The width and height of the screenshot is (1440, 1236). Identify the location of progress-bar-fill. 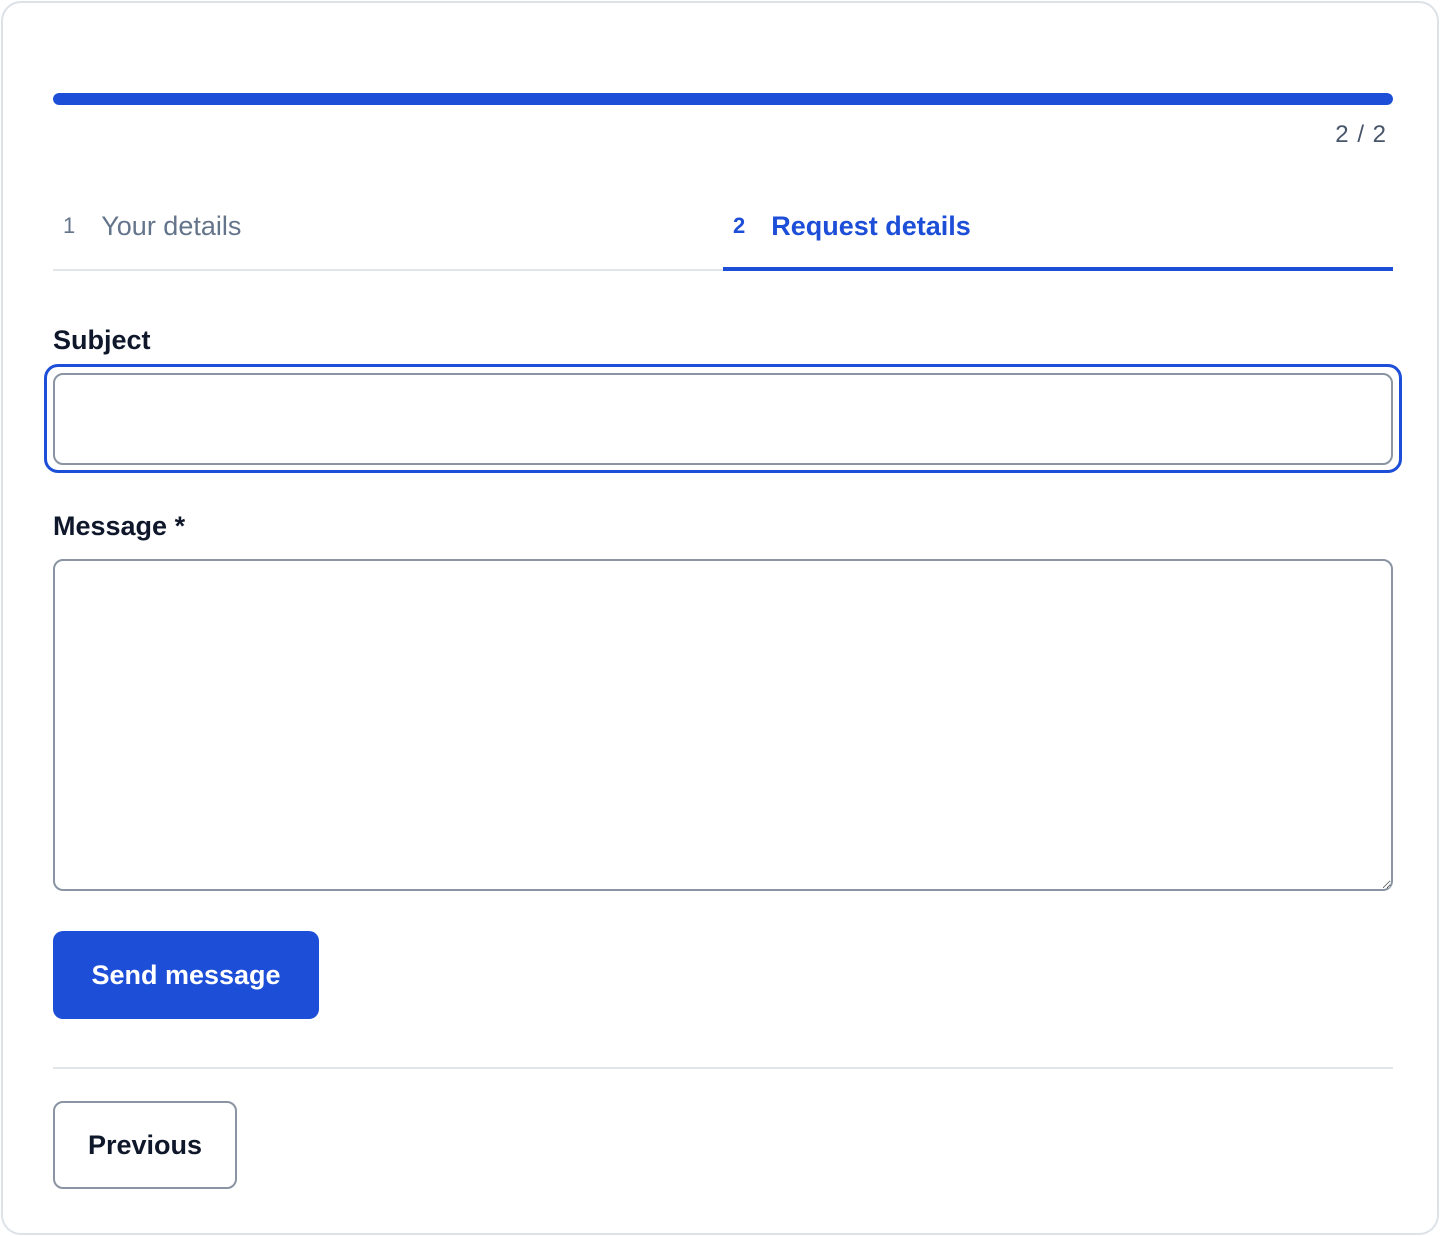
(723, 99).